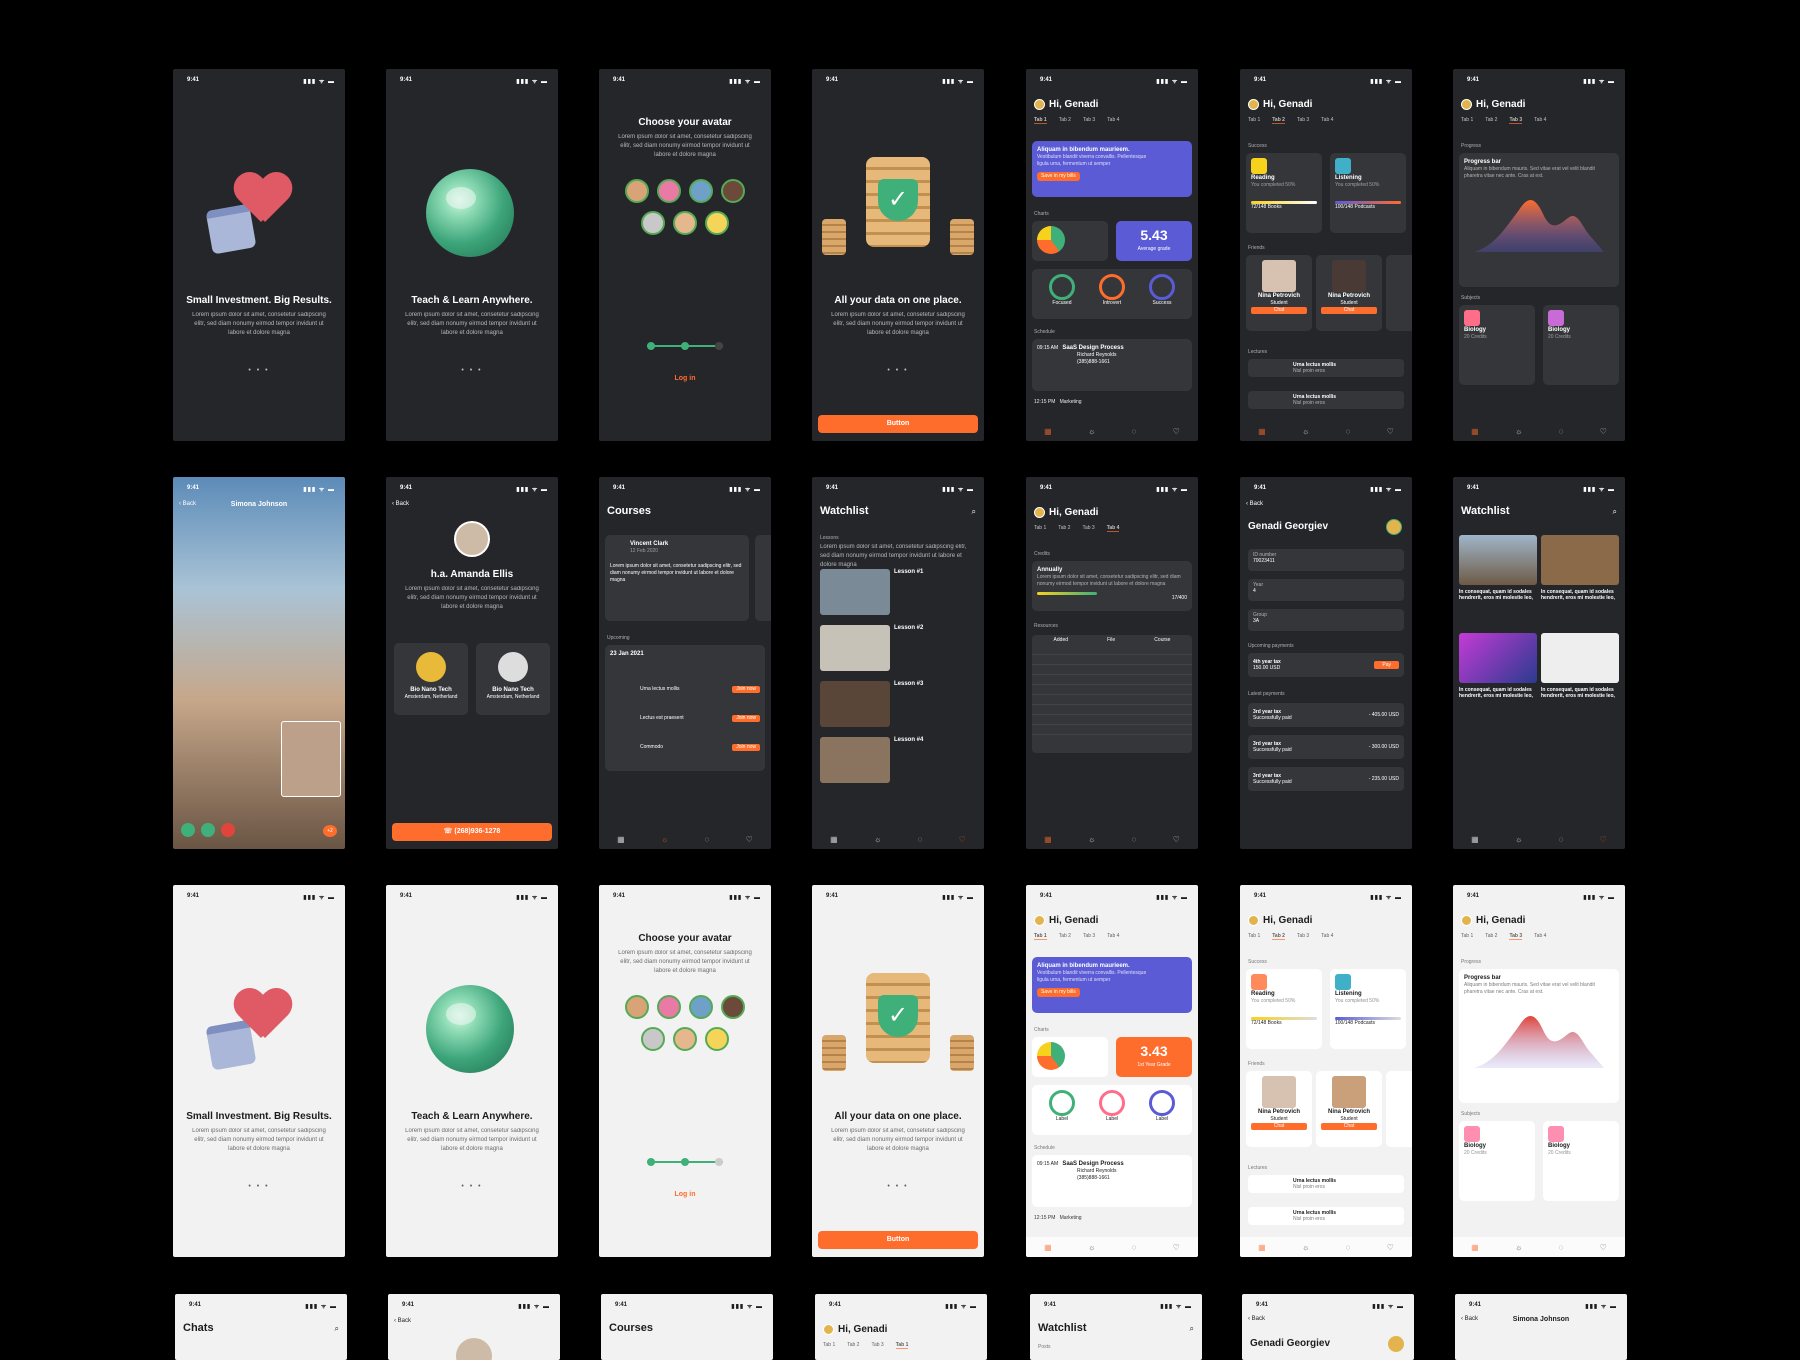 The width and height of the screenshot is (1800, 1360). What do you see at coordinates (330, 831) in the screenshot?
I see `participants-badge: +2` at bounding box center [330, 831].